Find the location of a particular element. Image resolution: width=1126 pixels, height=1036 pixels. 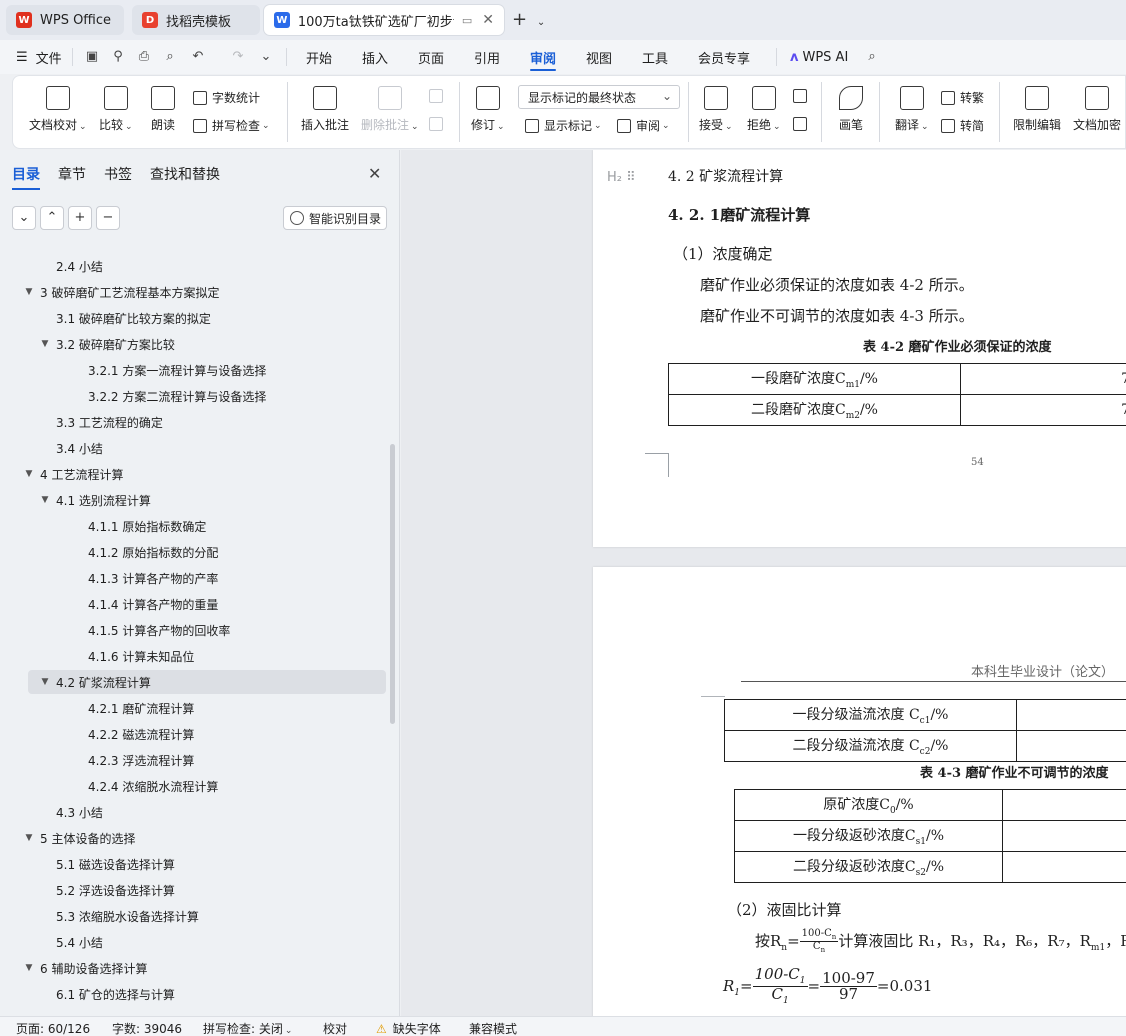

toc-item: 4.2.1 磨矿流程计算 is located at coordinates (141, 708).